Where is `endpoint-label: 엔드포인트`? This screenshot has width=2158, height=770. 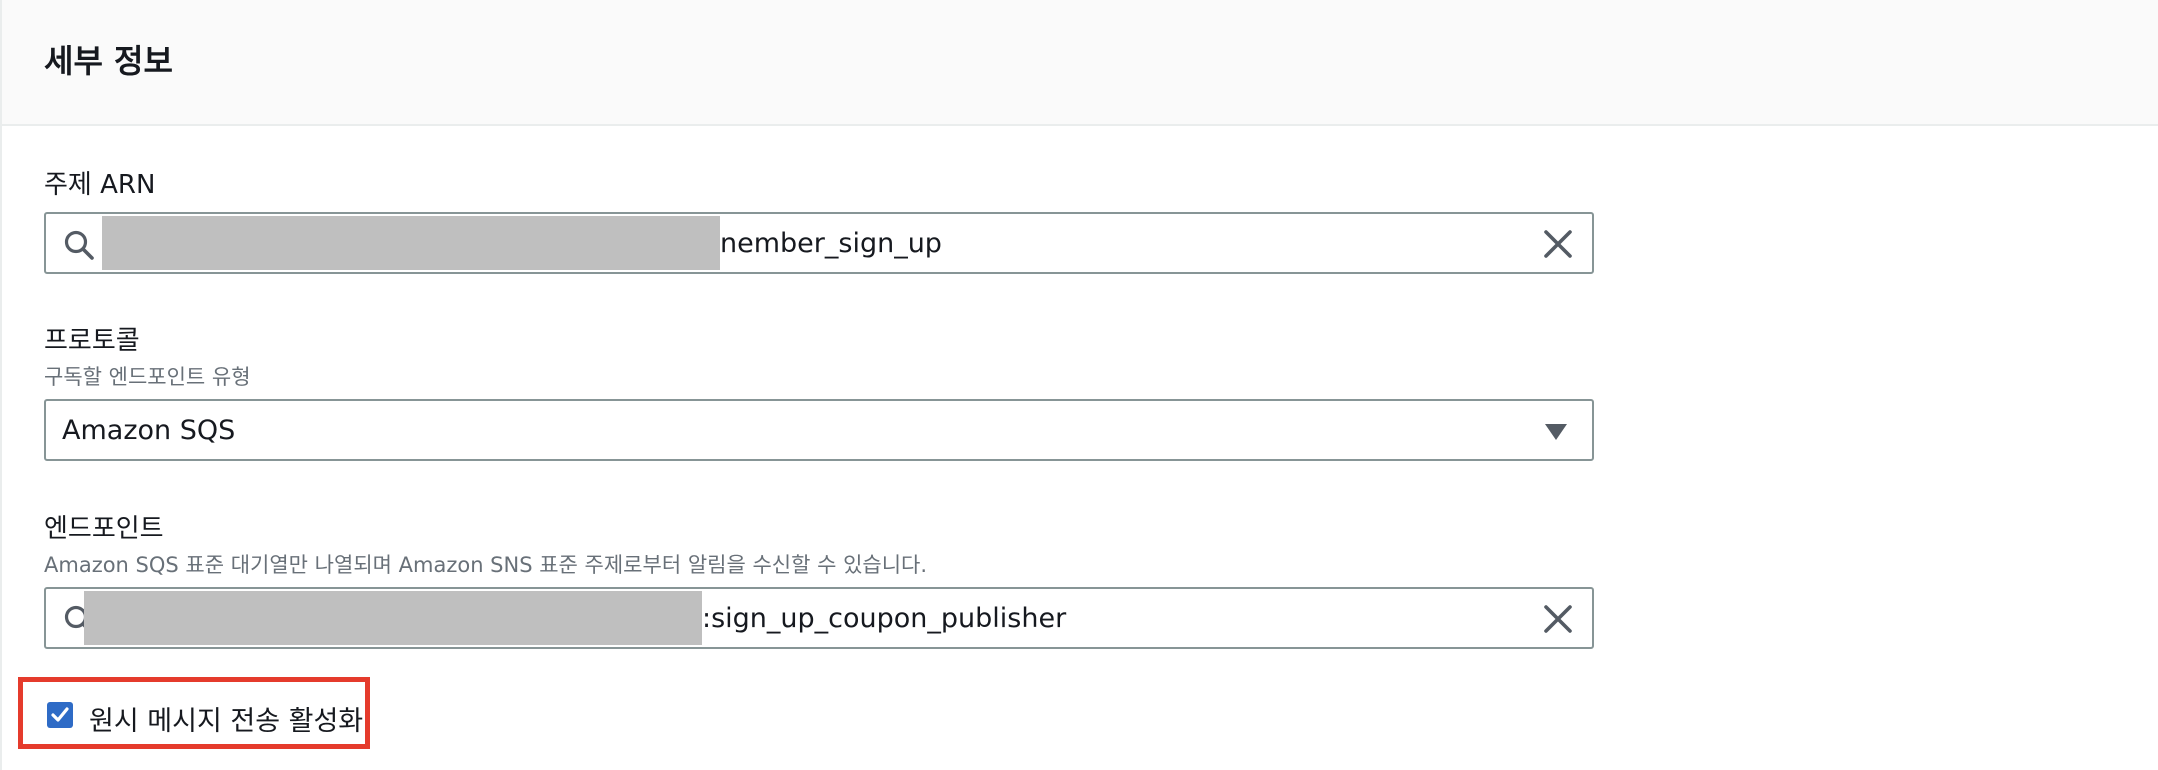
endpoint-label: 엔드포인트 is located at coordinates (104, 529).